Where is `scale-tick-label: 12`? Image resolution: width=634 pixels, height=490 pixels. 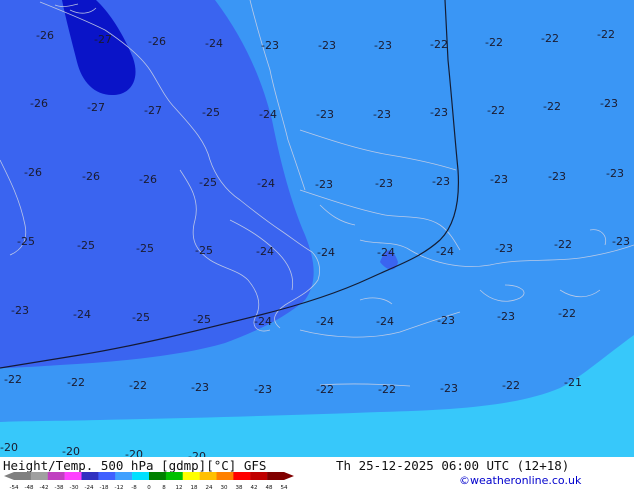 scale-tick-label: 12 is located at coordinates (179, 487).